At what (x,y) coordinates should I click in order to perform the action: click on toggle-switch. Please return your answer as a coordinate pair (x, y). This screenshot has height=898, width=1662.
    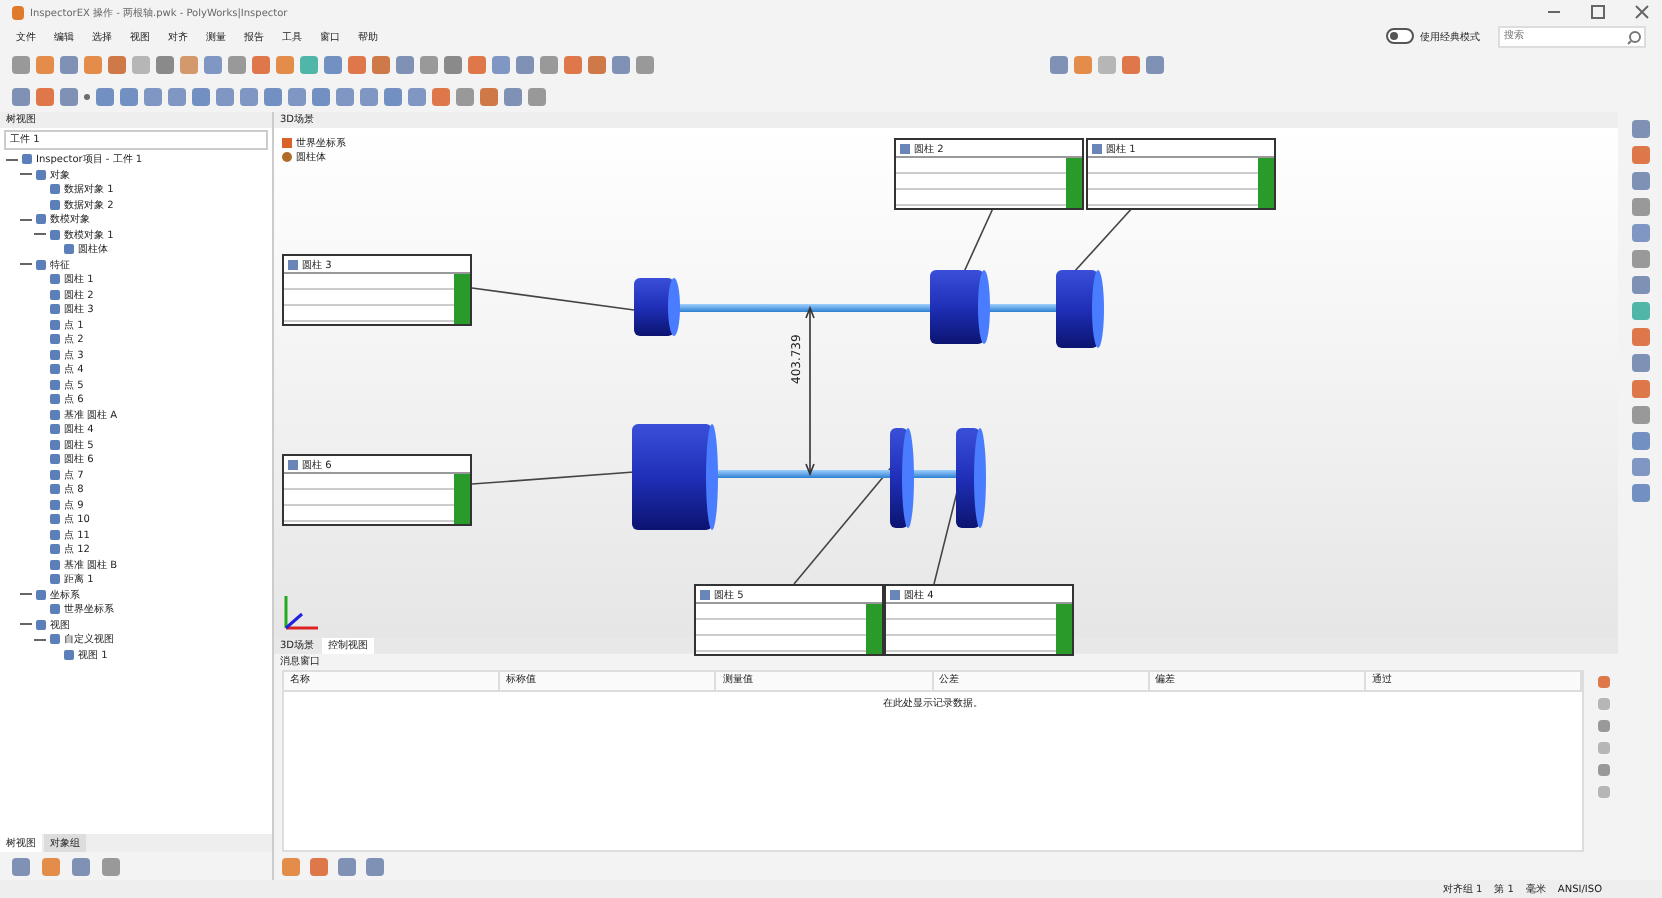
    Looking at the image, I should click on (1400, 36).